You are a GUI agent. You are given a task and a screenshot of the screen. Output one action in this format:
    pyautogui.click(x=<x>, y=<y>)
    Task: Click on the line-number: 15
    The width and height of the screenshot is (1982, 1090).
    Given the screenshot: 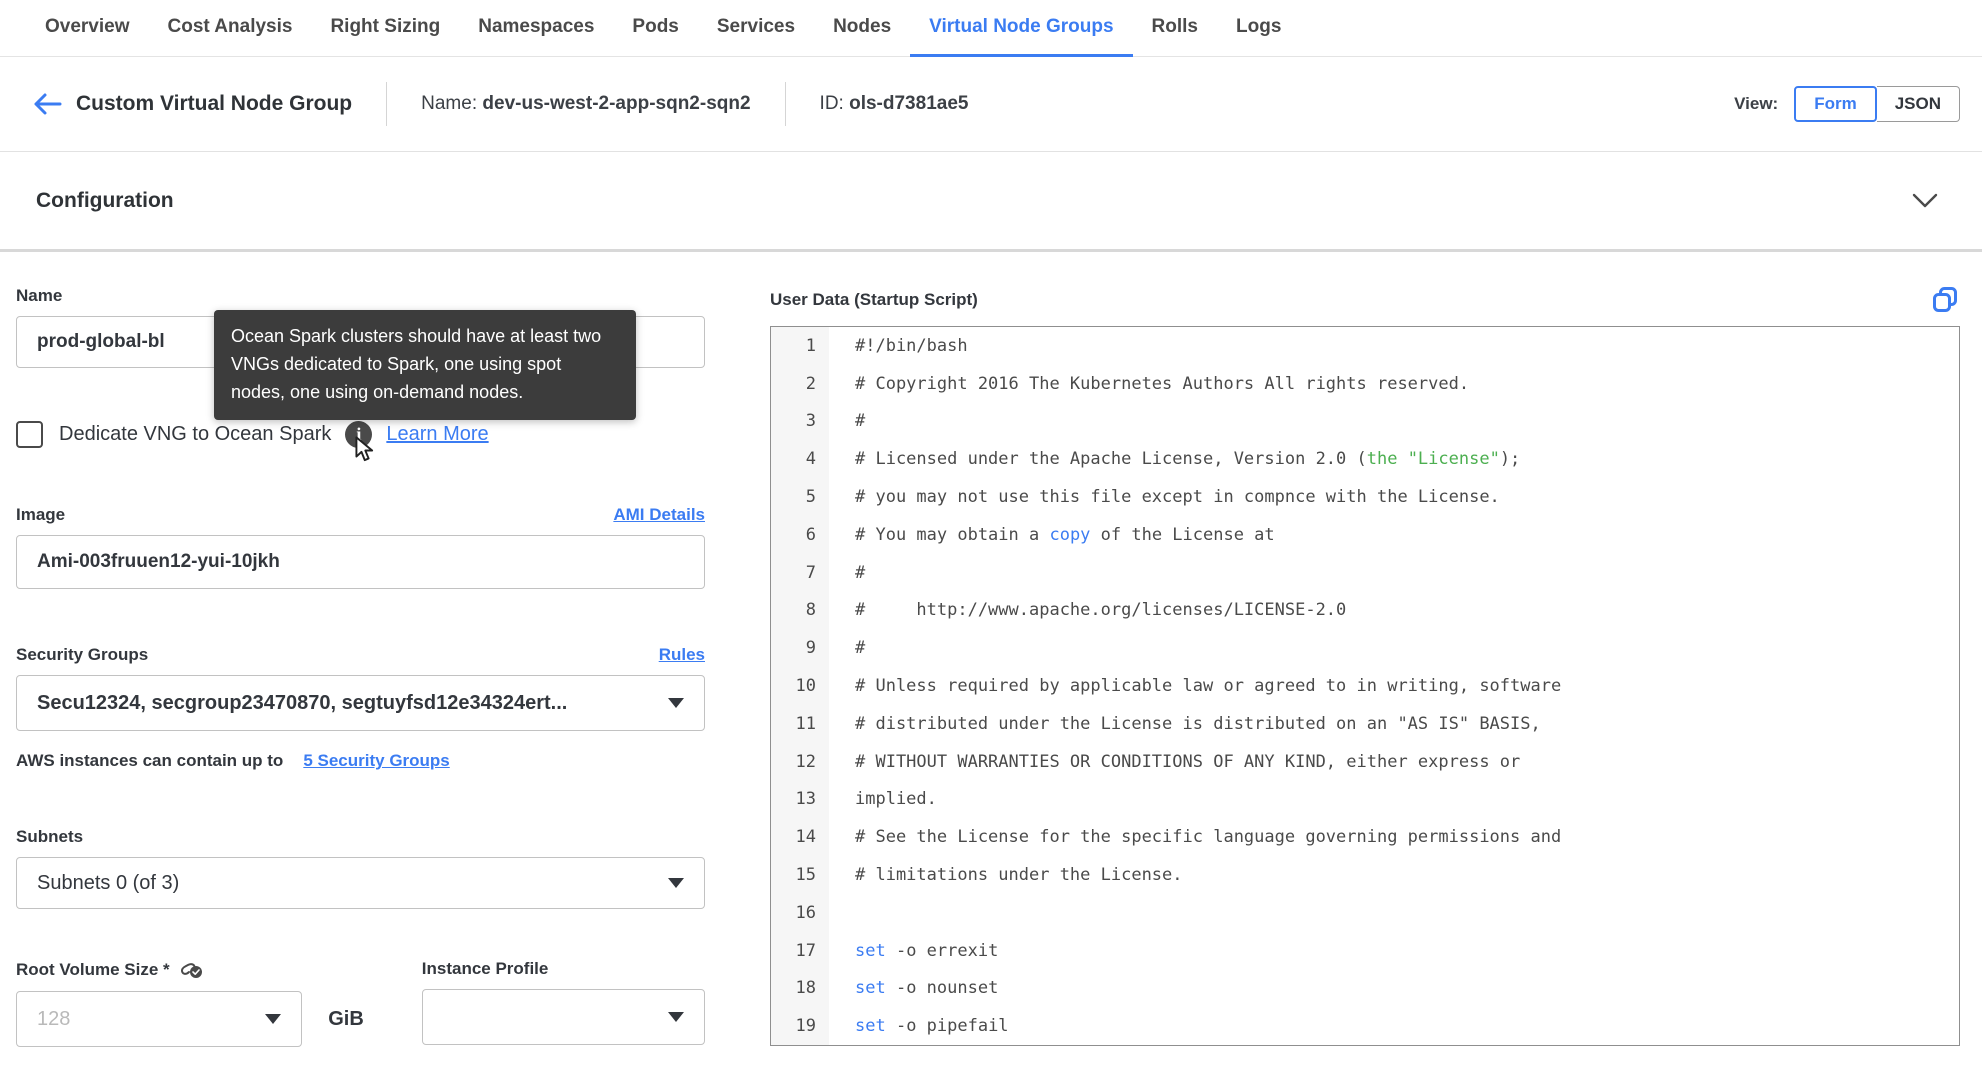 What is the action you would take?
    pyautogui.click(x=800, y=875)
    